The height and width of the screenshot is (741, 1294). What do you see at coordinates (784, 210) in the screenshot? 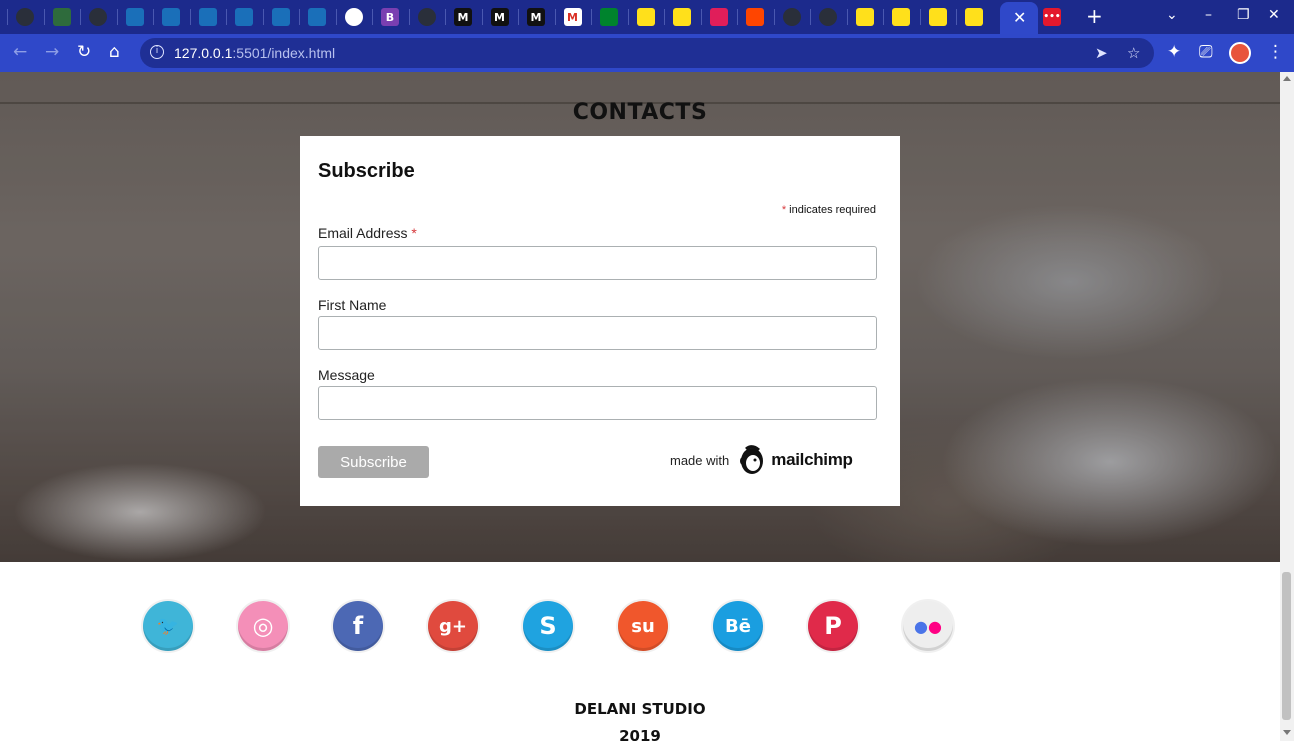
I see `required-asterisk: *` at bounding box center [784, 210].